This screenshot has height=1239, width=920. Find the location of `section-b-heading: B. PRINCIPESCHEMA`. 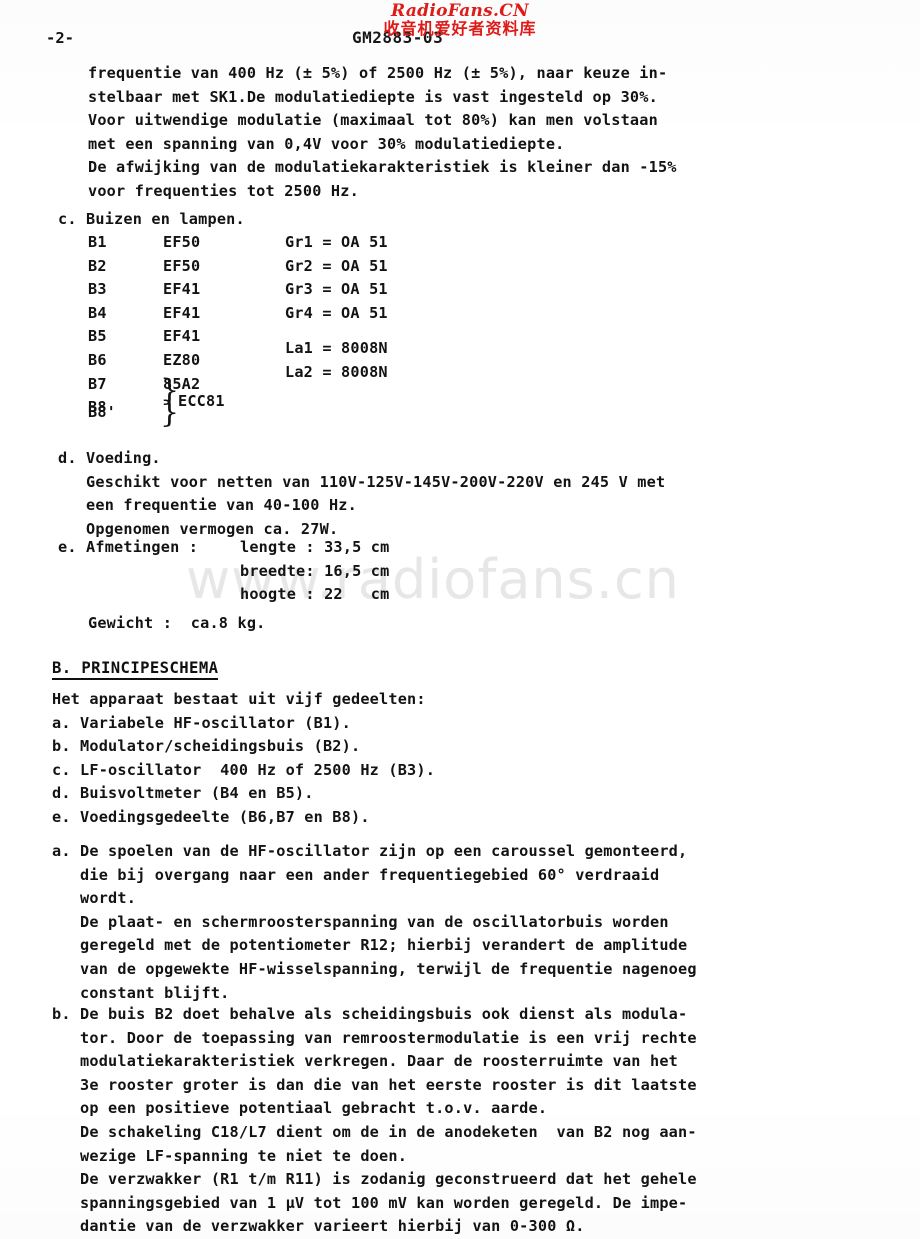

section-b-heading: B. PRINCIPESCHEMA is located at coordinates (135, 669).